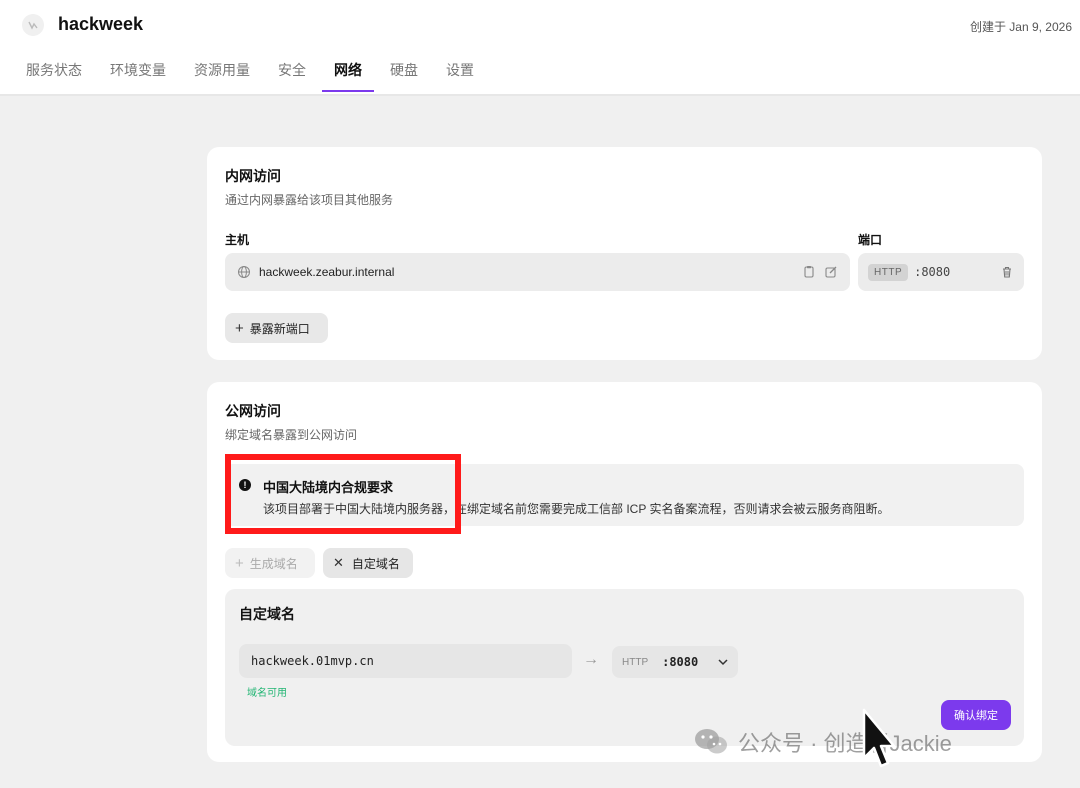 Image resolution: width=1080 pixels, height=788 pixels. Describe the element at coordinates (591, 659) in the screenshot. I see `arrow-right-icon: →` at that location.